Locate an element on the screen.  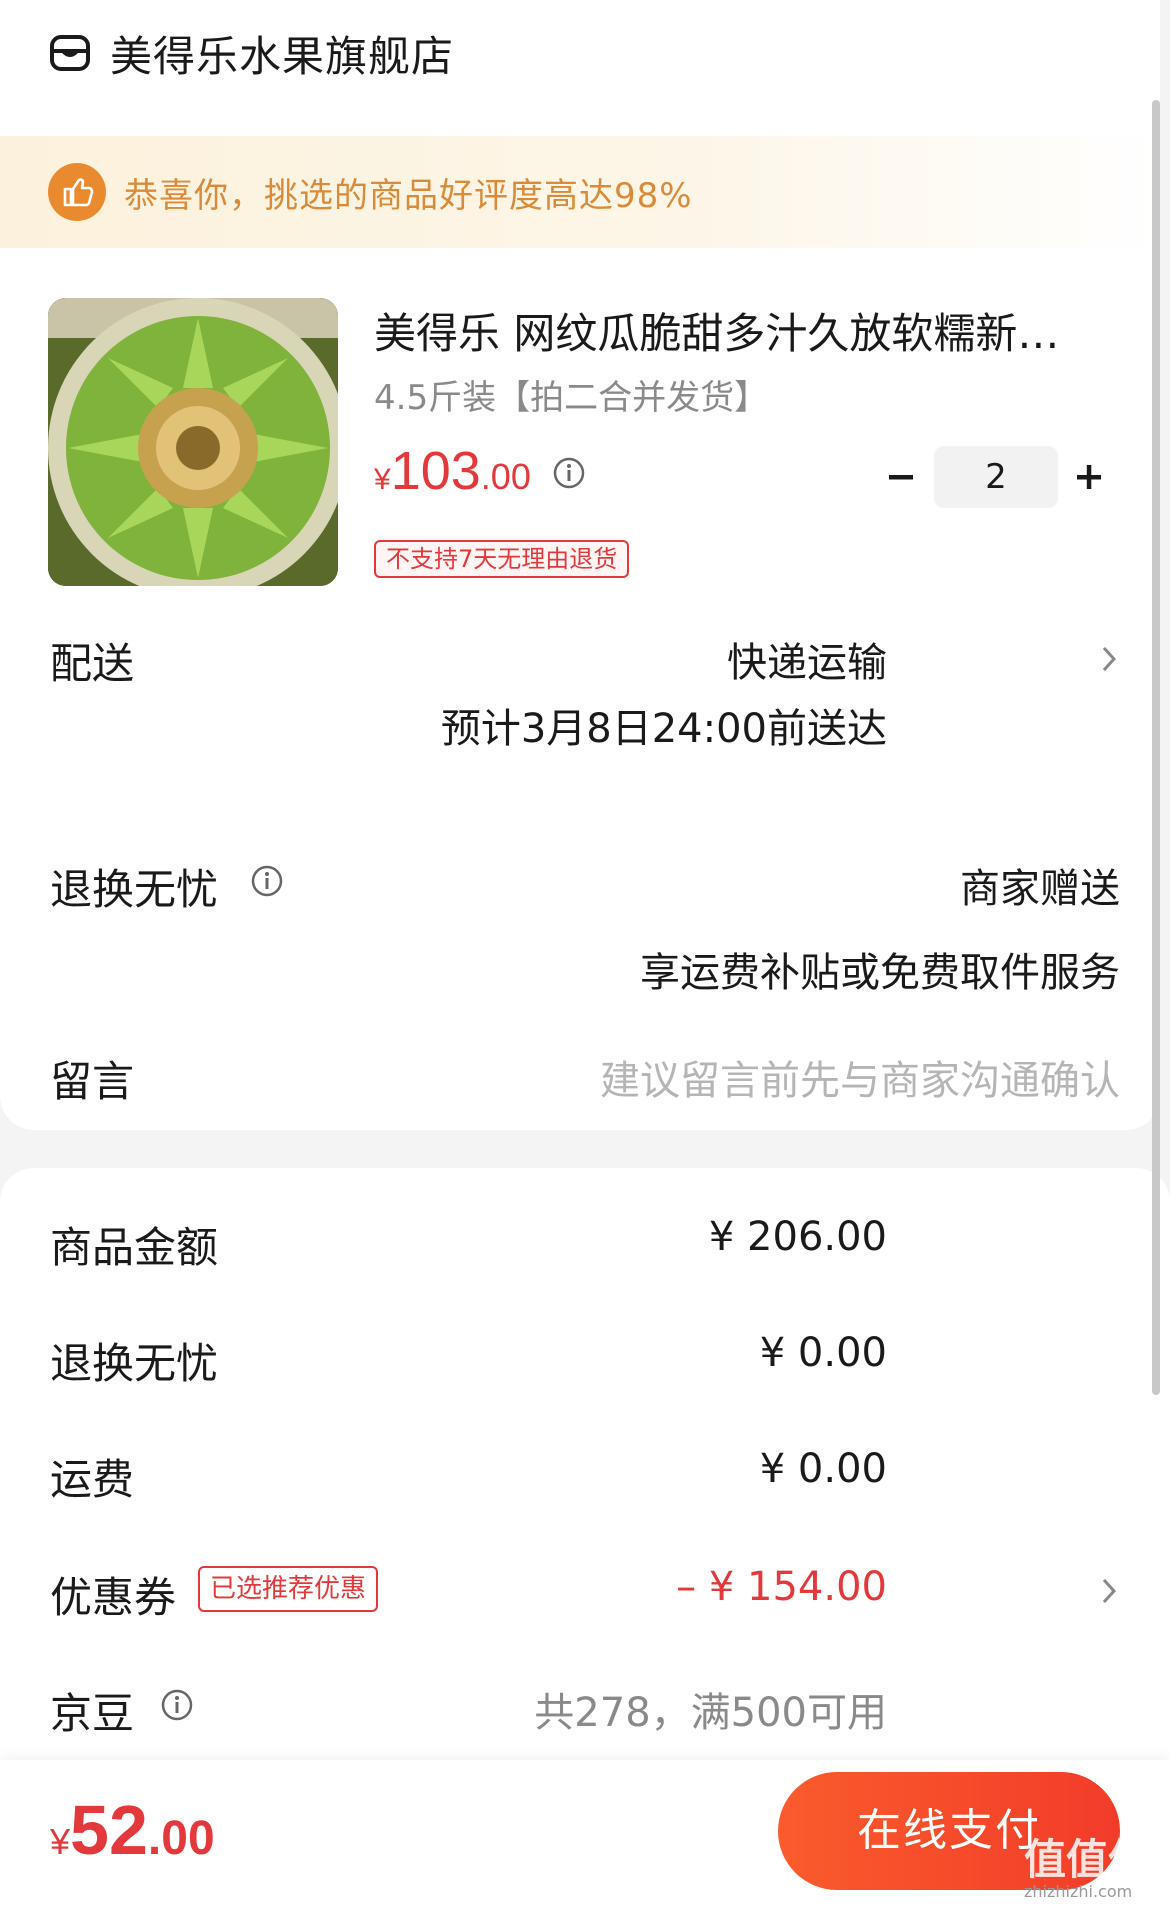
store-header: 美得乐水果旗舰店 is located at coordinates (251, 53).